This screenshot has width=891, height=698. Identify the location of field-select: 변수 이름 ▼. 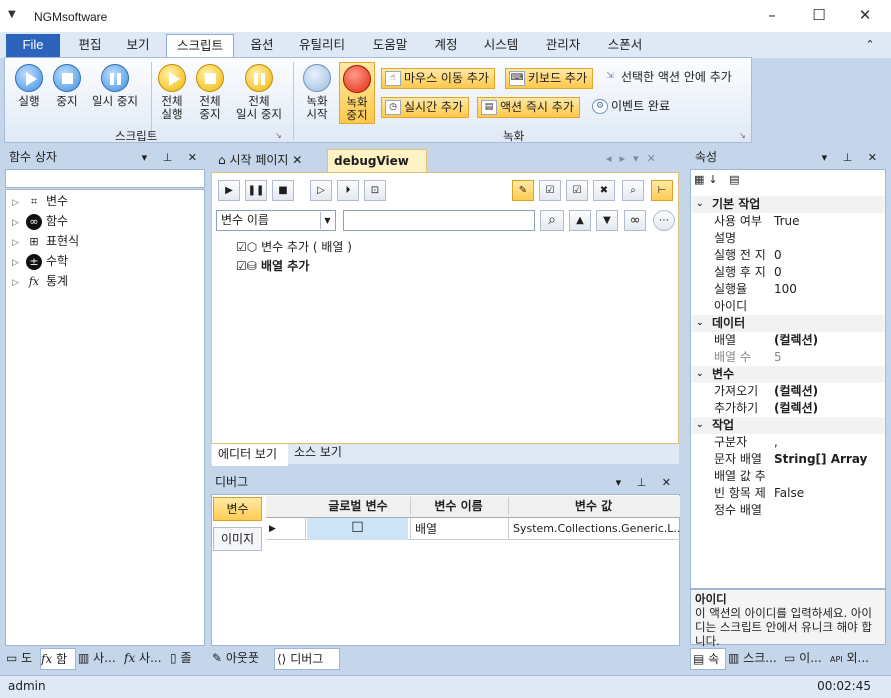
(276, 220).